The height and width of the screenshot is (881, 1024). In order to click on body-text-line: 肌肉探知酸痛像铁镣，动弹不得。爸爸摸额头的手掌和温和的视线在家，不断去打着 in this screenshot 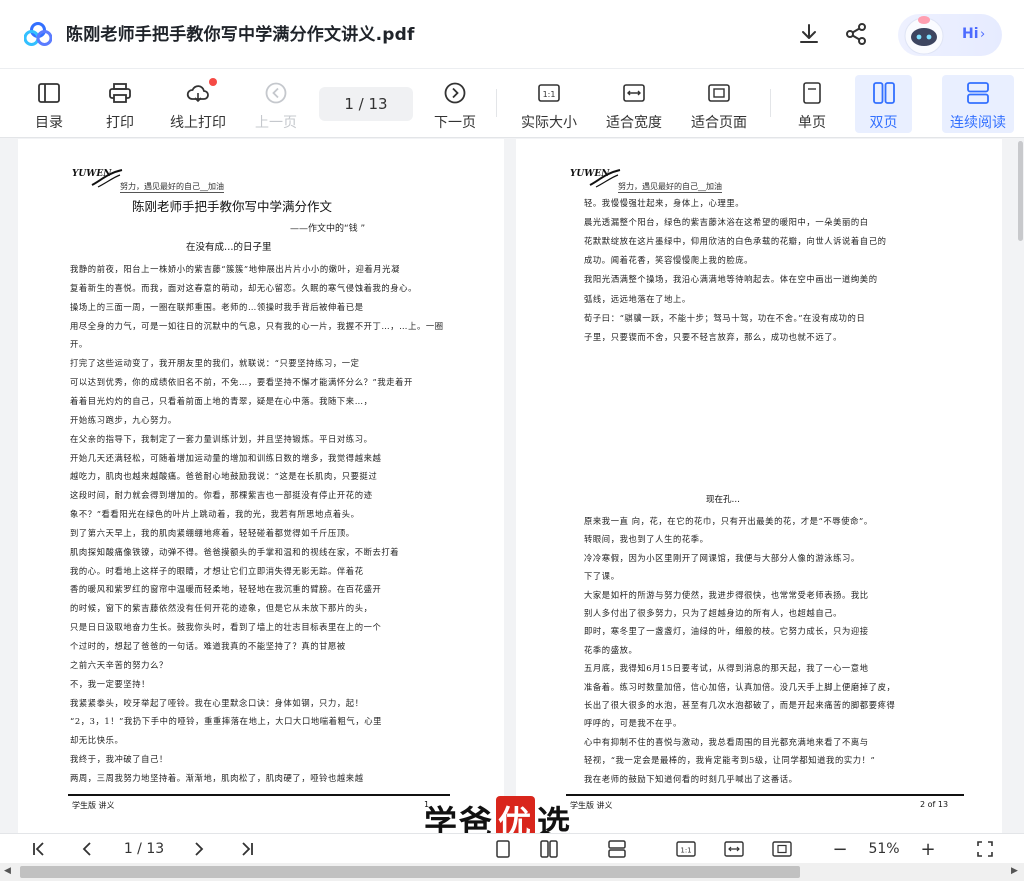, I will do `click(235, 551)`.